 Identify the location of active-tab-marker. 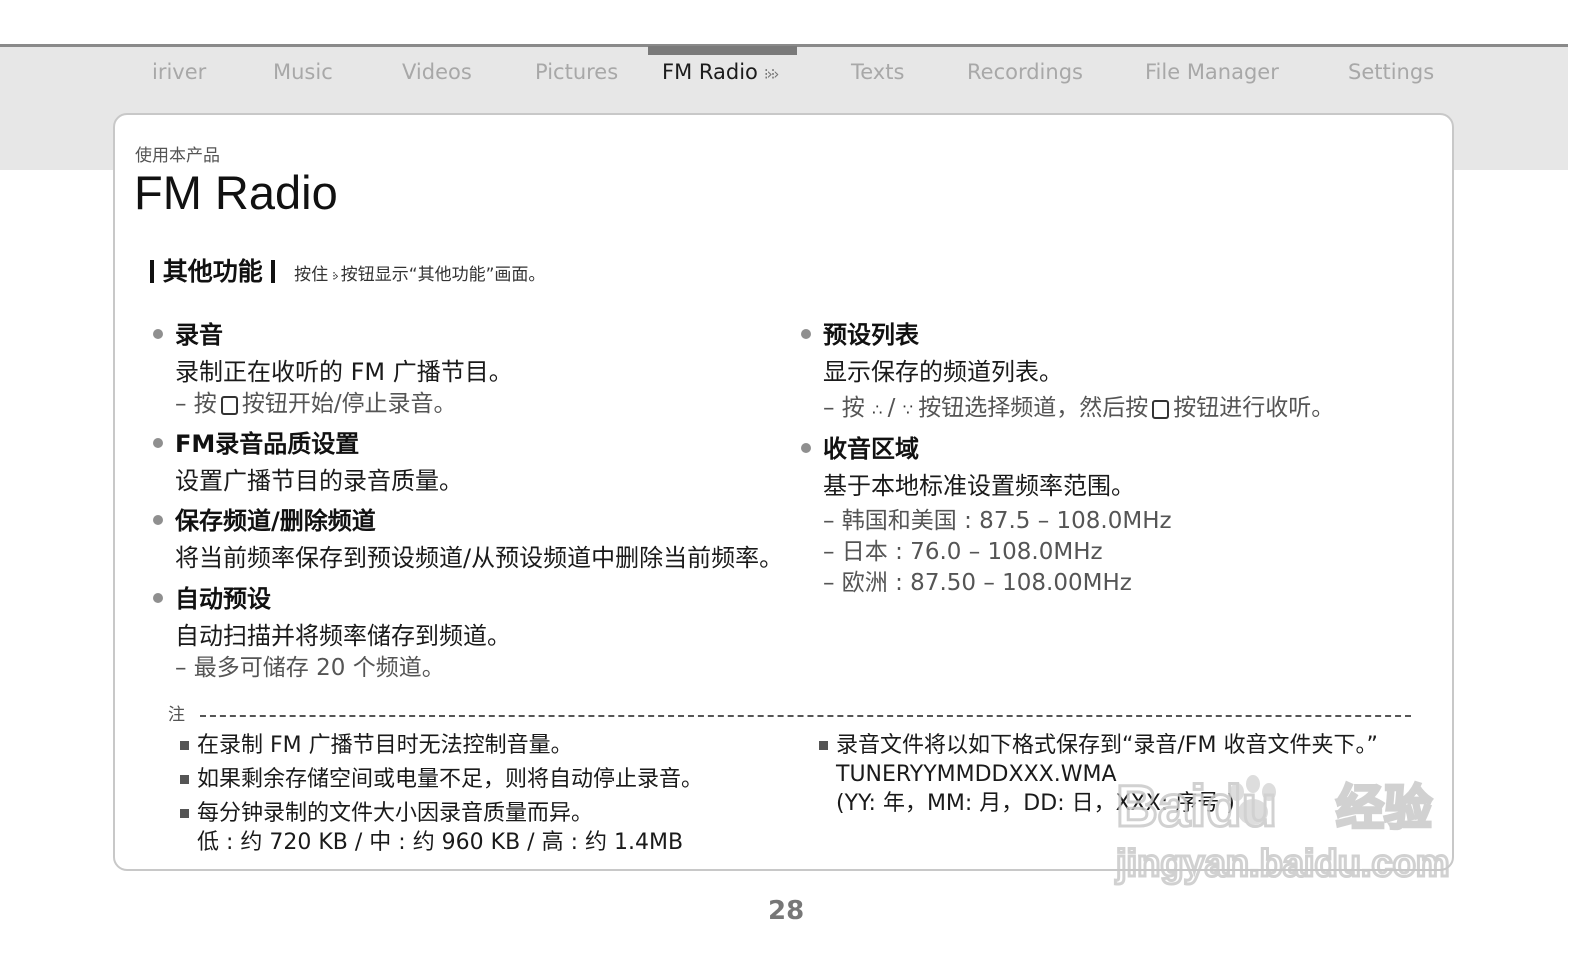
(722, 50).